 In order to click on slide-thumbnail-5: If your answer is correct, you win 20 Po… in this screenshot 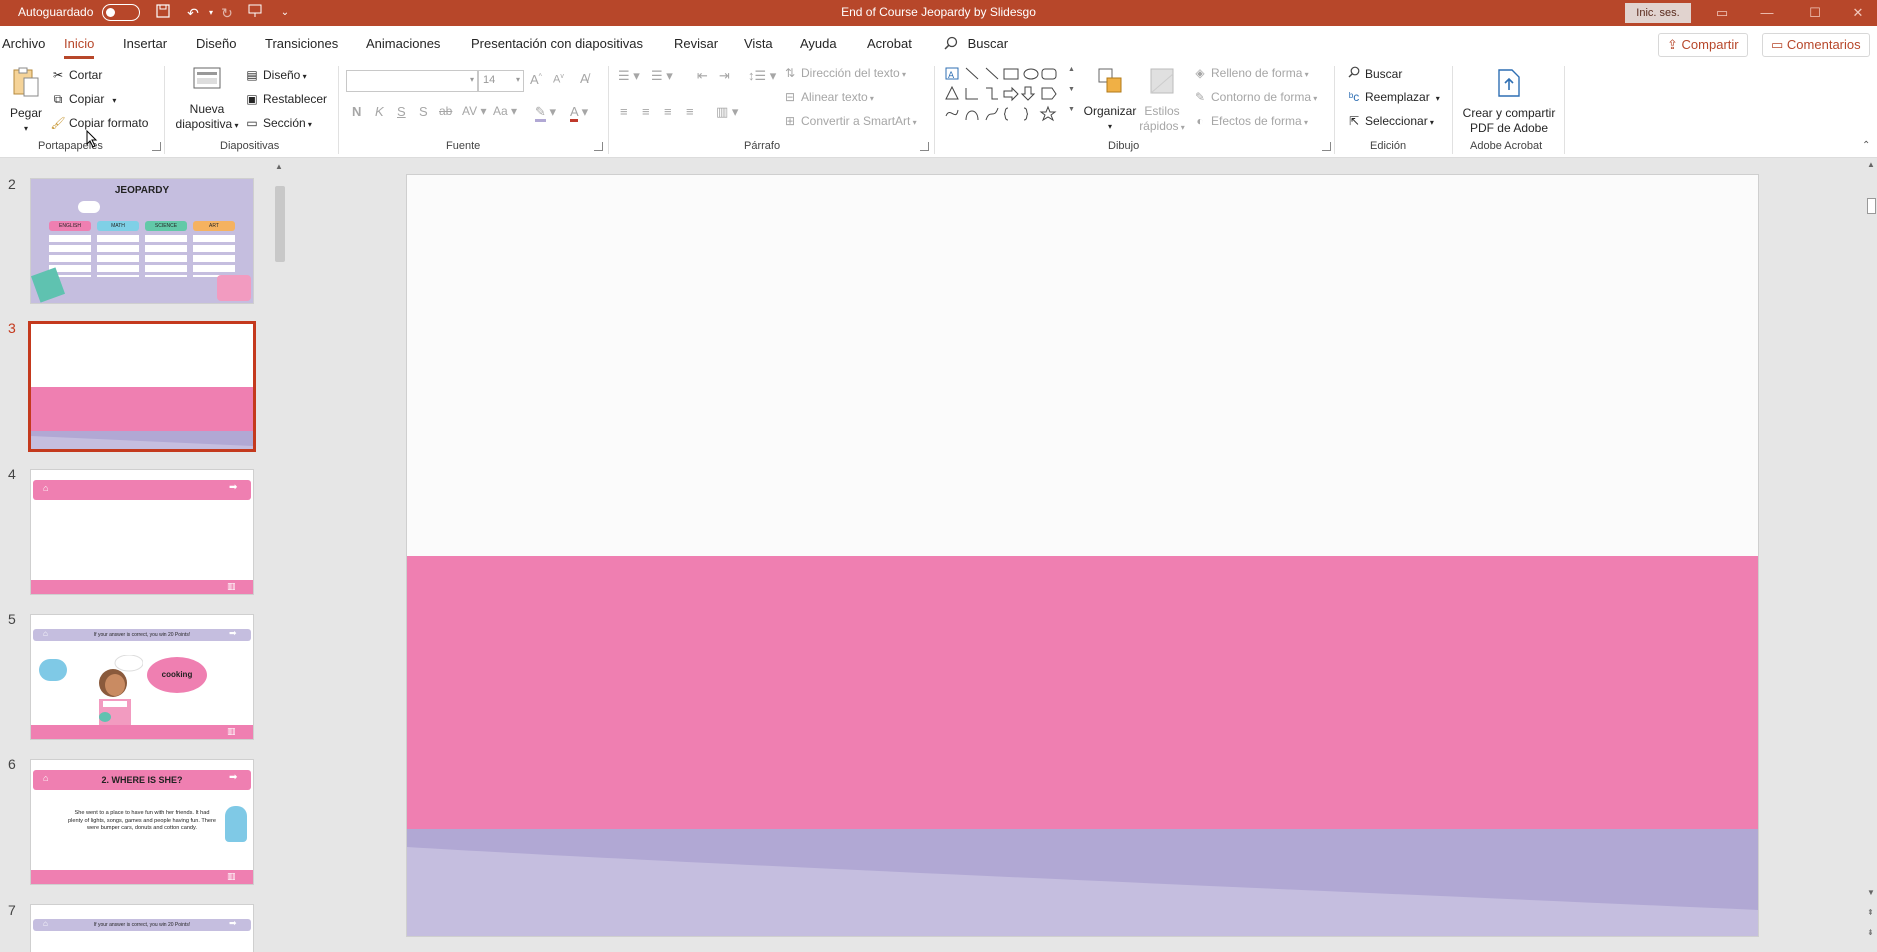, I will do `click(142, 677)`.